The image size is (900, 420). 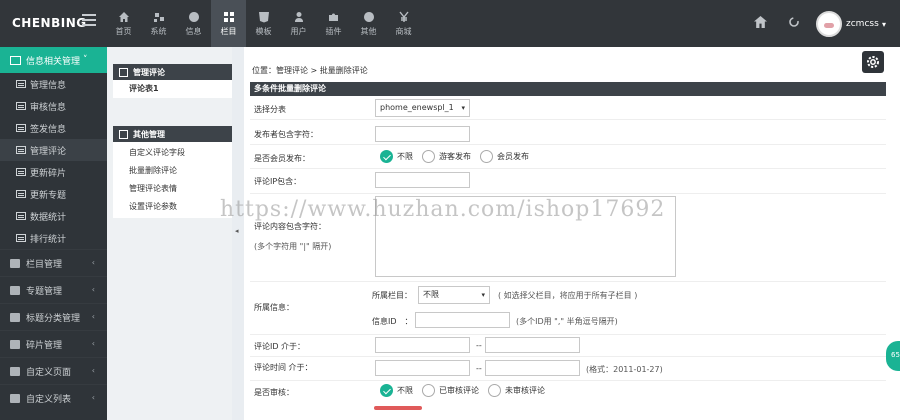 What do you see at coordinates (53, 316) in the screenshot?
I see `sidebar-group-item: 标题分类管理 ‹` at bounding box center [53, 316].